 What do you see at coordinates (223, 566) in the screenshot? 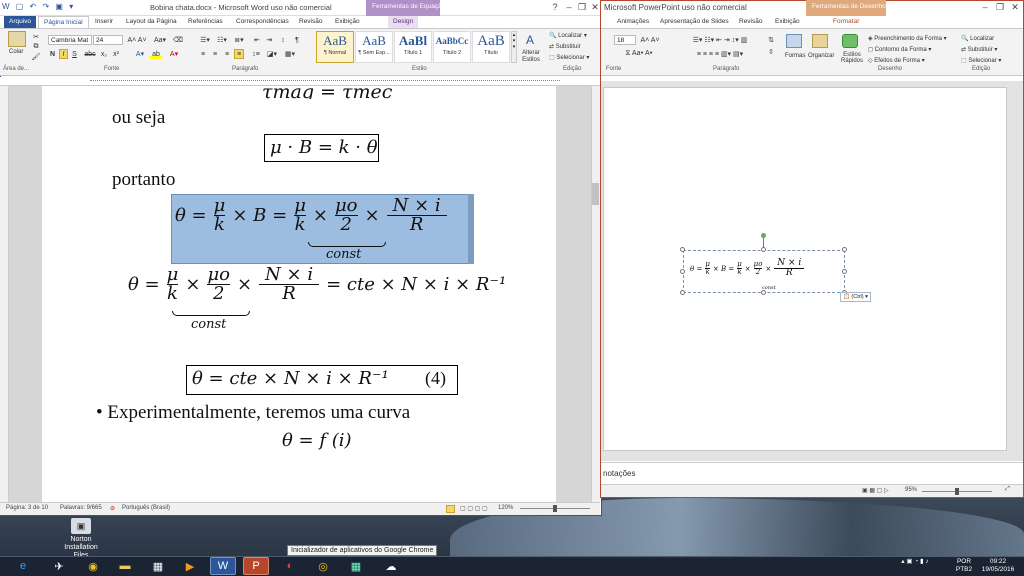
I see `word-taskbar-icon: W` at bounding box center [223, 566].